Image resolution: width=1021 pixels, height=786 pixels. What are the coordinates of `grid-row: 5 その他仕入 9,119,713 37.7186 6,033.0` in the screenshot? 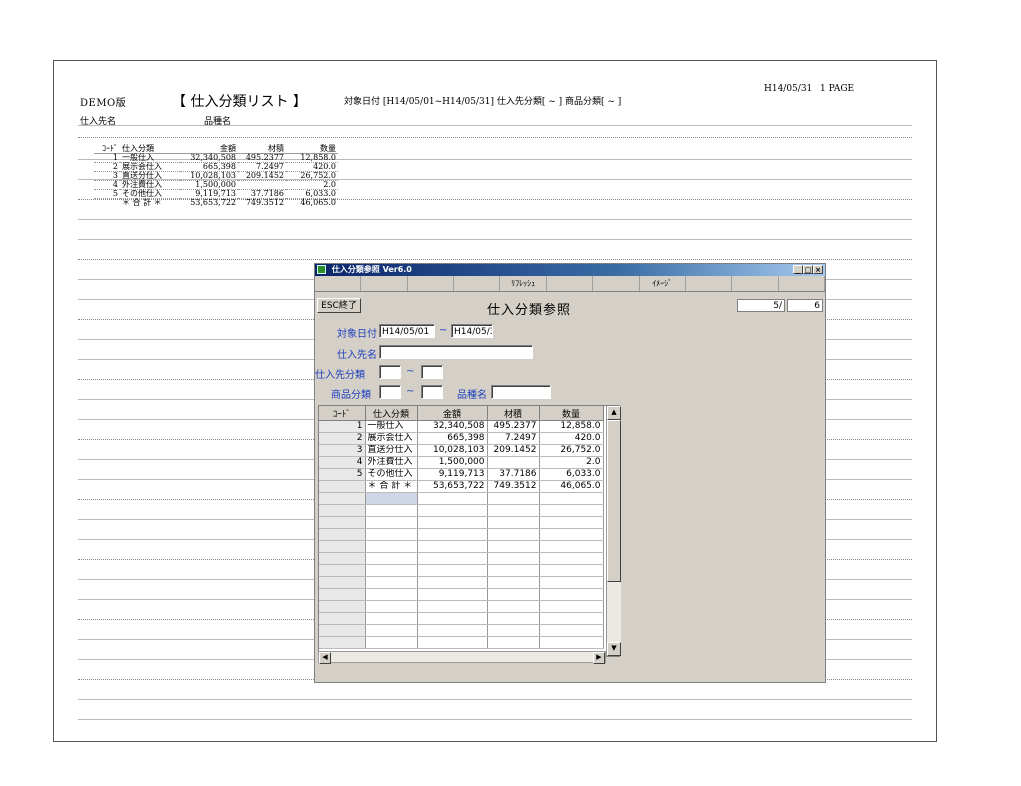 It's located at (461, 474).